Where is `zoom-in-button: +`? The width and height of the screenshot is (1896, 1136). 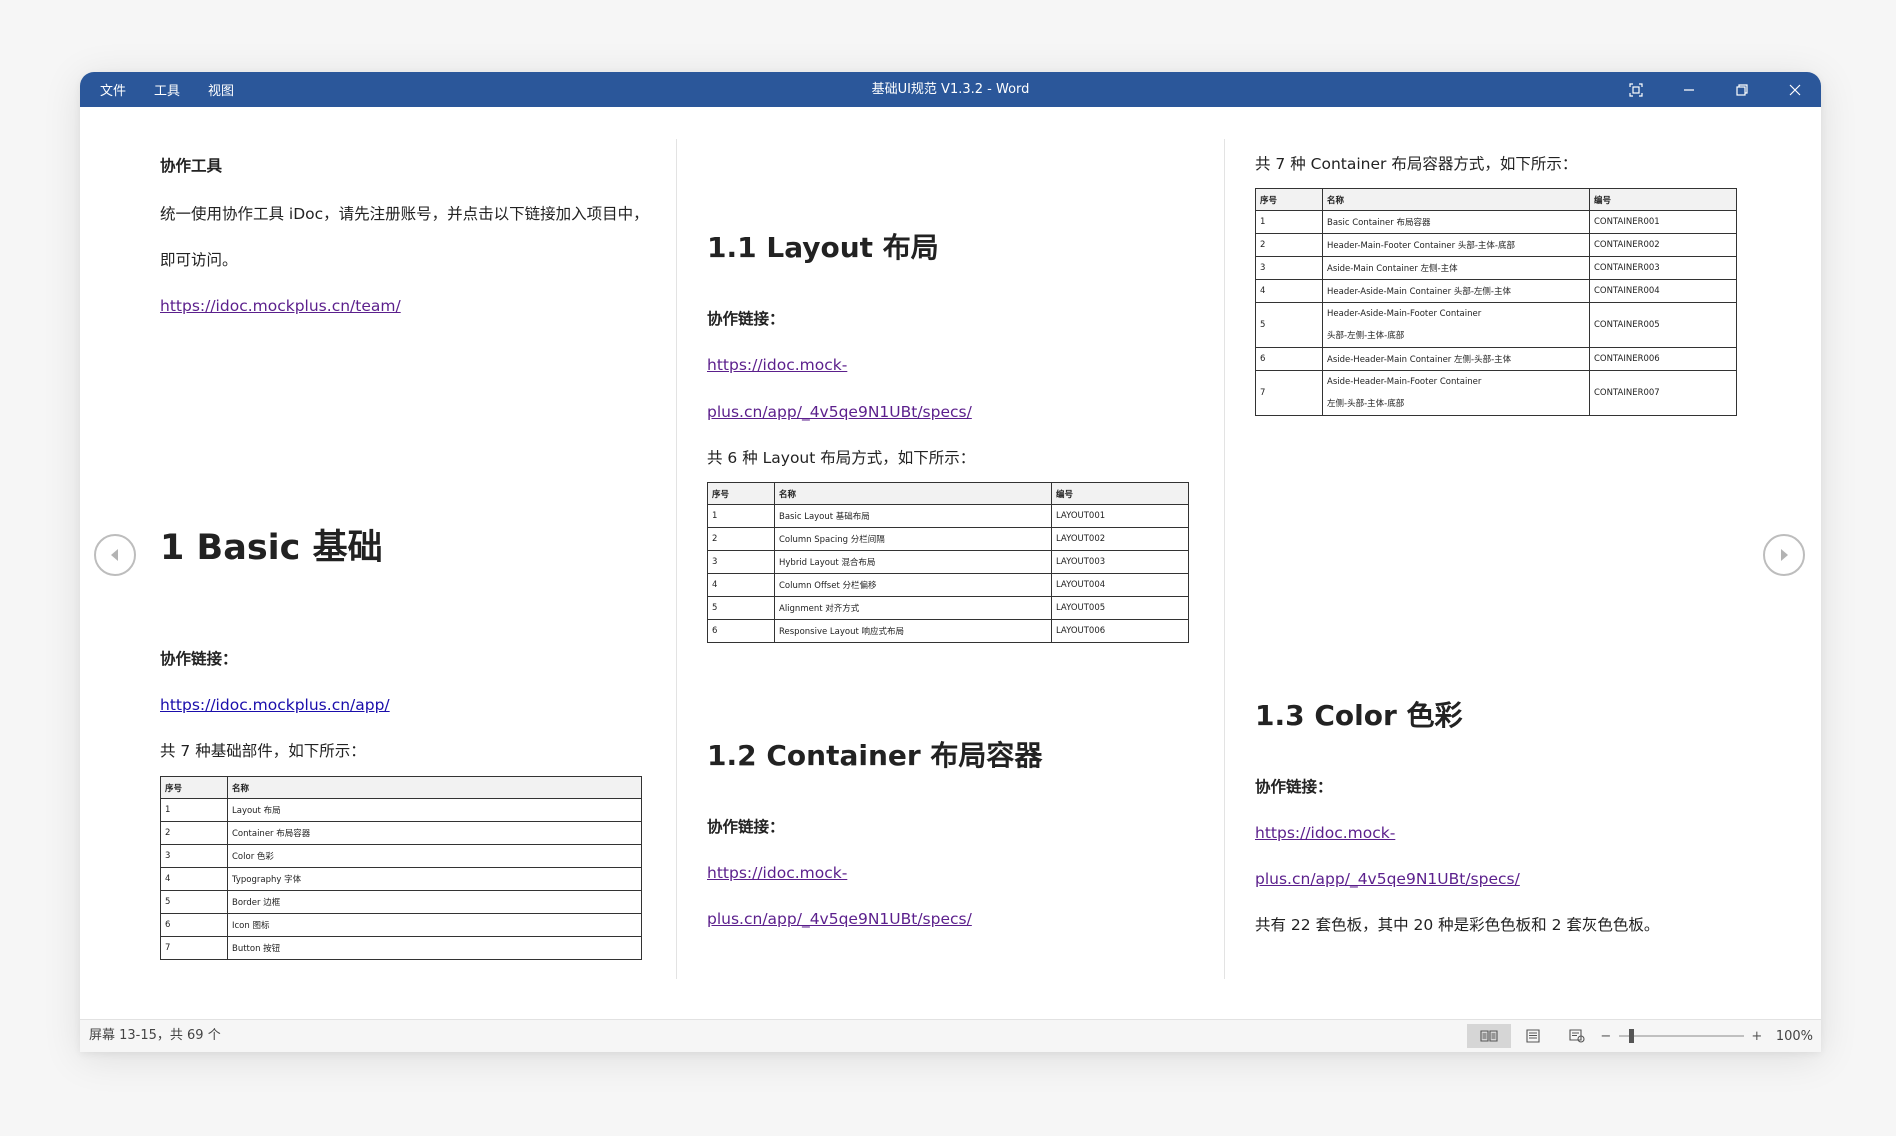
zoom-in-button: + is located at coordinates (1757, 1036).